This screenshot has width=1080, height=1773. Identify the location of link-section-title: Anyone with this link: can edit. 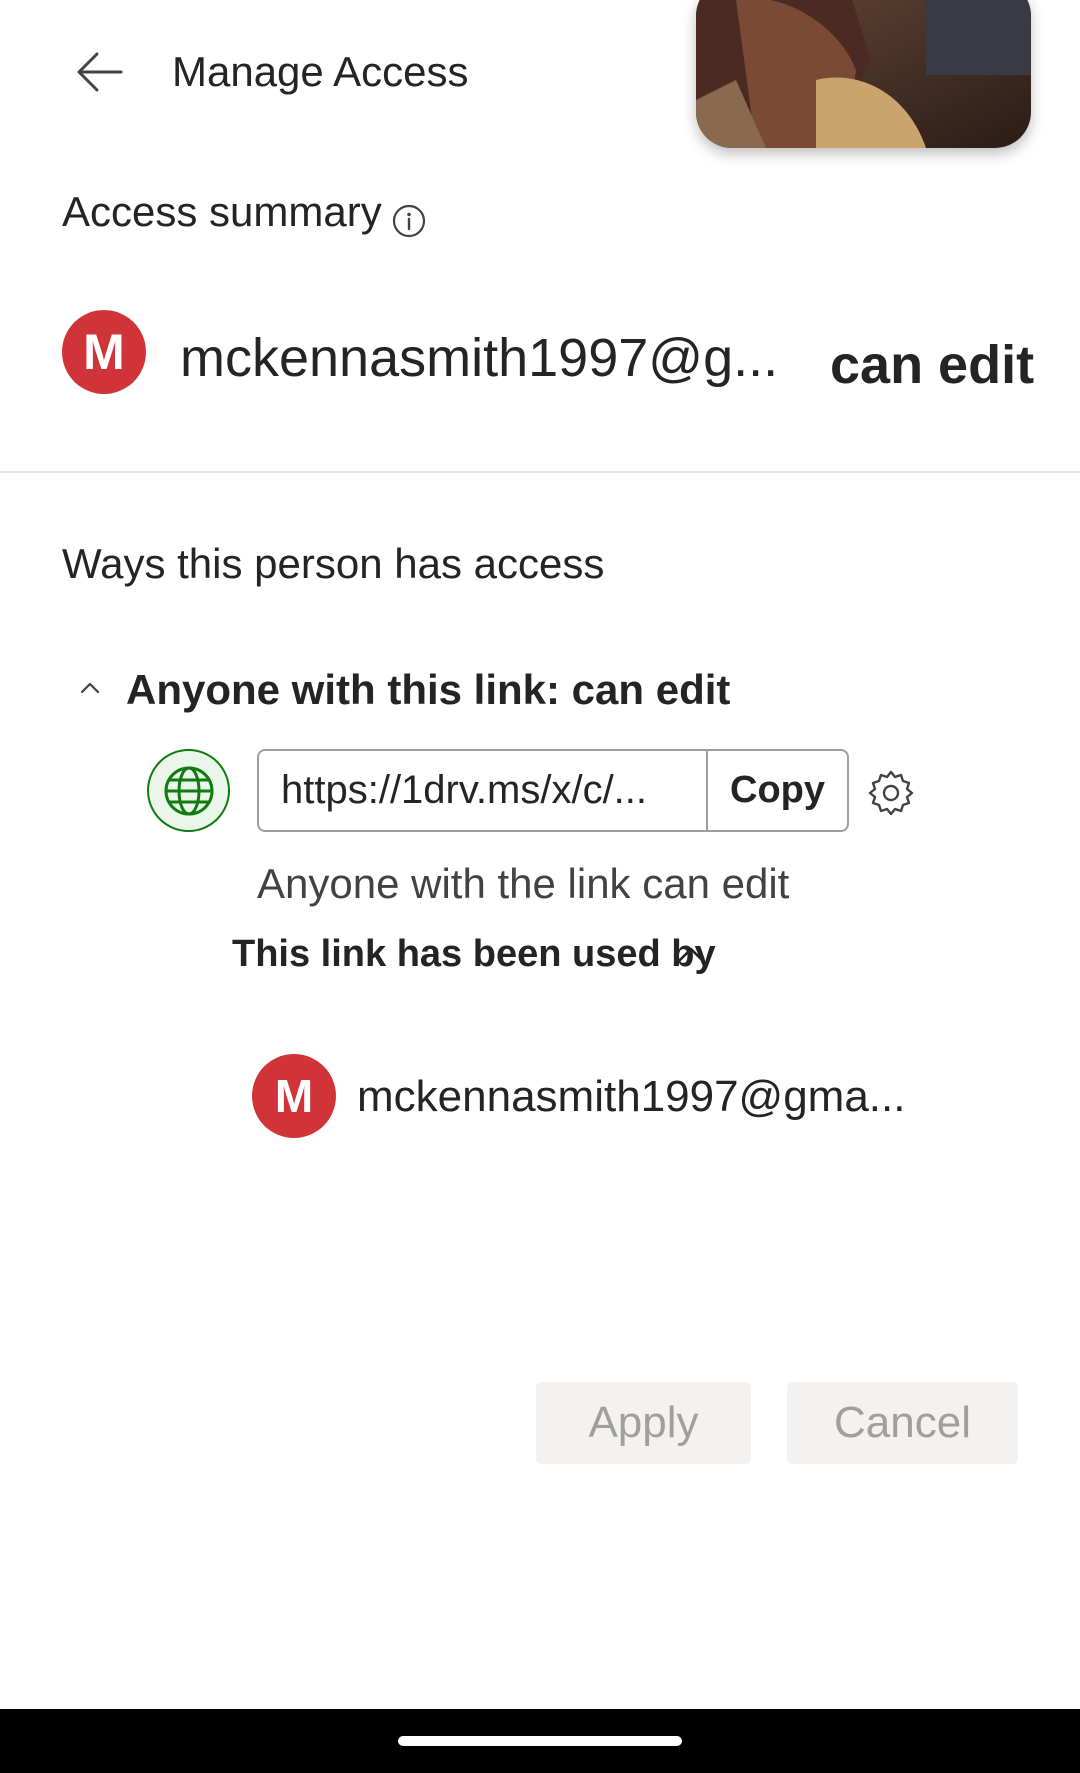
(428, 690).